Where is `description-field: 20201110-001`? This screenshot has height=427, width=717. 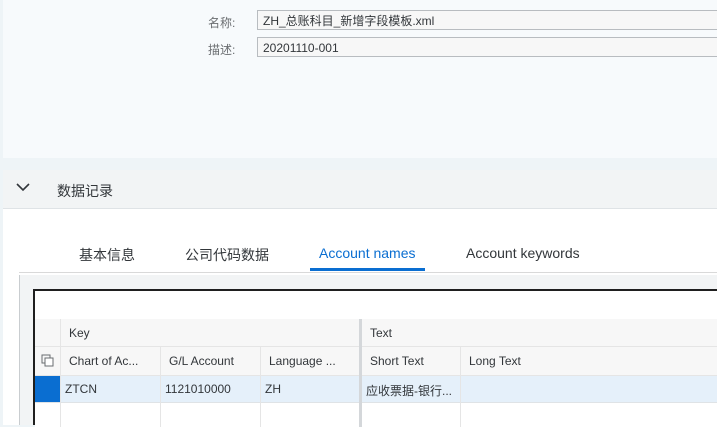
description-field: 20201110-001 is located at coordinates (487, 47).